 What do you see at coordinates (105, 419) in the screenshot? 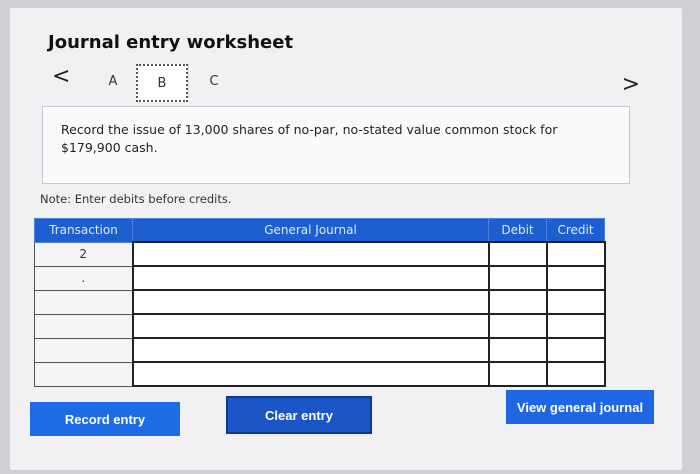
I see `record-entry-button: Record entry` at bounding box center [105, 419].